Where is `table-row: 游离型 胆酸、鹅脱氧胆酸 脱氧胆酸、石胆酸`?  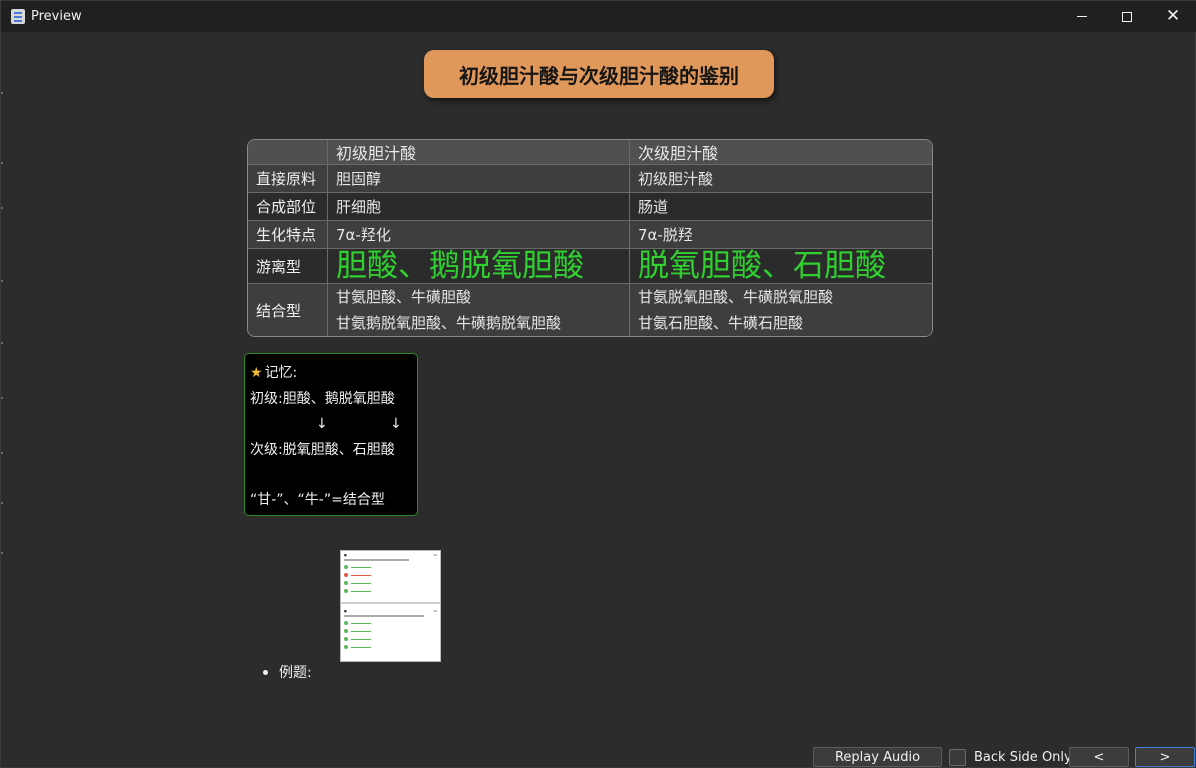
table-row: 游离型 胆酸、鹅脱氧胆酸 脱氧胆酸、石胆酸 is located at coordinates (590, 266).